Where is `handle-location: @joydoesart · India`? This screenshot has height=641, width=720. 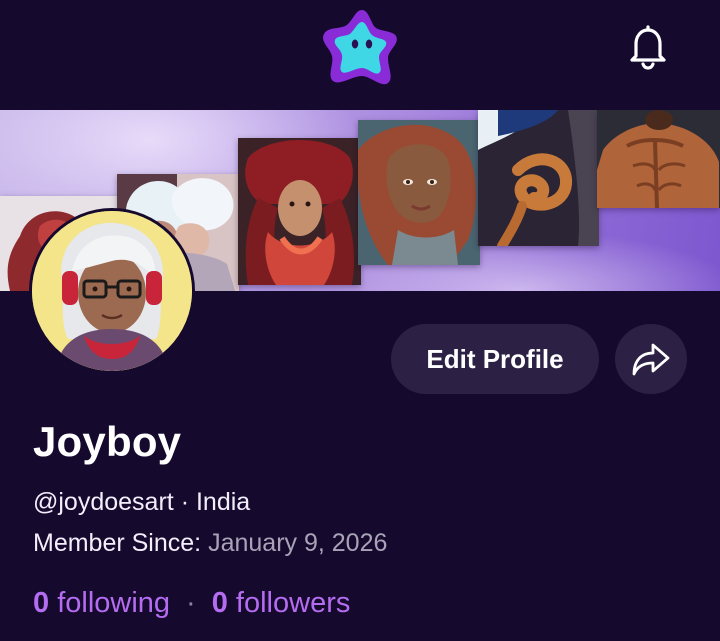 handle-location: @joydoesart · India is located at coordinates (141, 502).